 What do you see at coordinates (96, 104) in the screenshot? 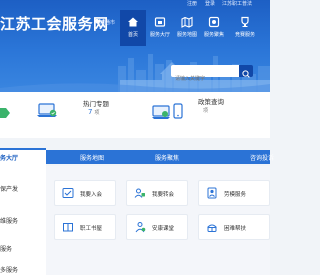
I see `hot-topics-title: 热门专题` at bounding box center [96, 104].